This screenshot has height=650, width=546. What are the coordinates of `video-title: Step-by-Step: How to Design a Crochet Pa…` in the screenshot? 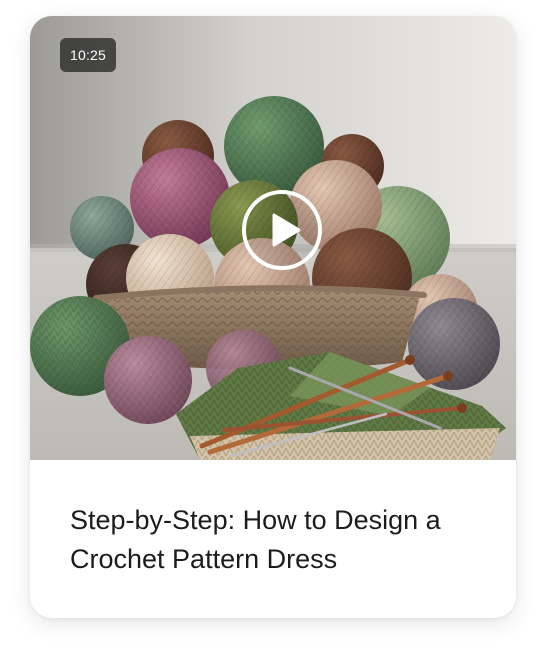 It's located at (280, 540).